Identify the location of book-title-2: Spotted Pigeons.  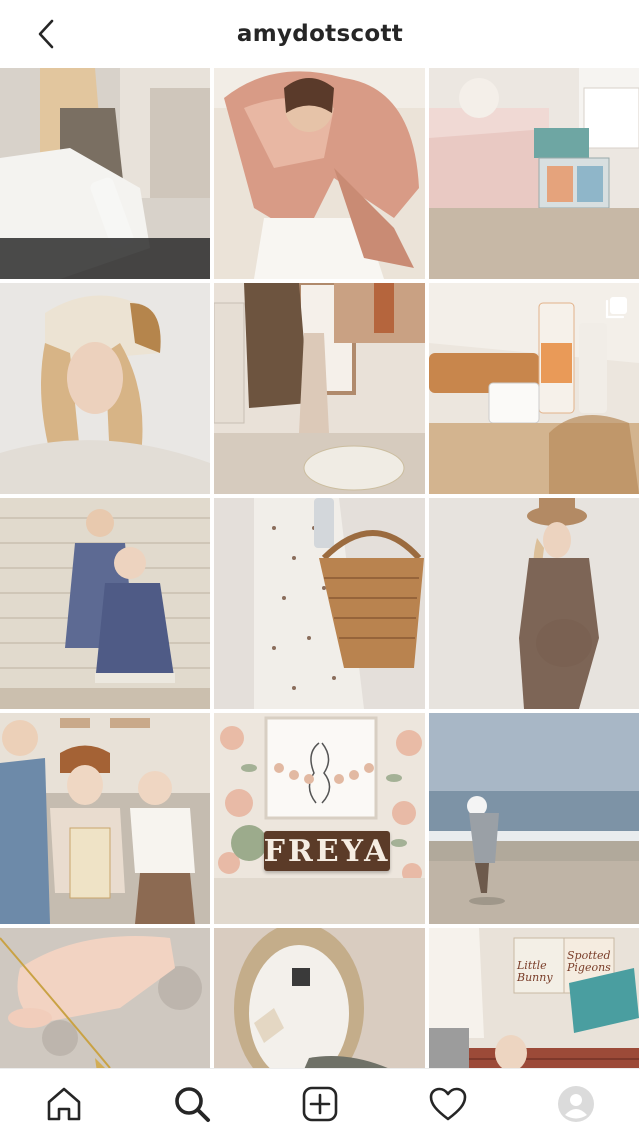
(589, 961).